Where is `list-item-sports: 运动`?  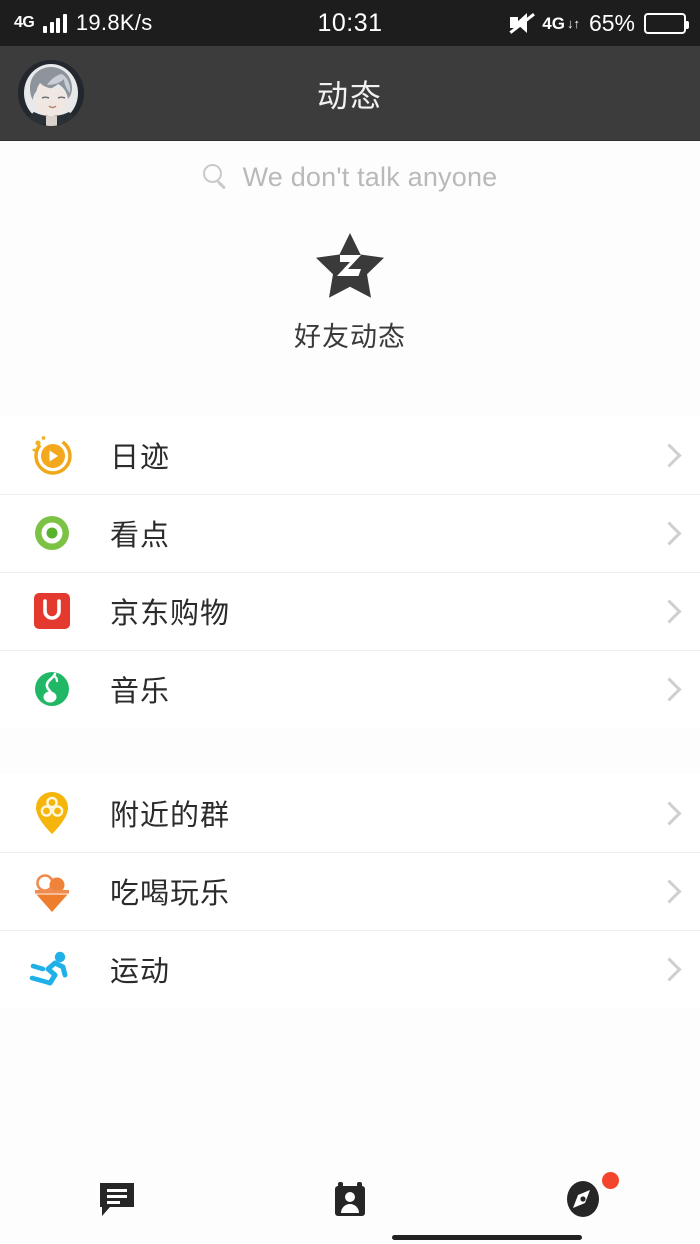 list-item-sports: 运动 is located at coordinates (350, 969).